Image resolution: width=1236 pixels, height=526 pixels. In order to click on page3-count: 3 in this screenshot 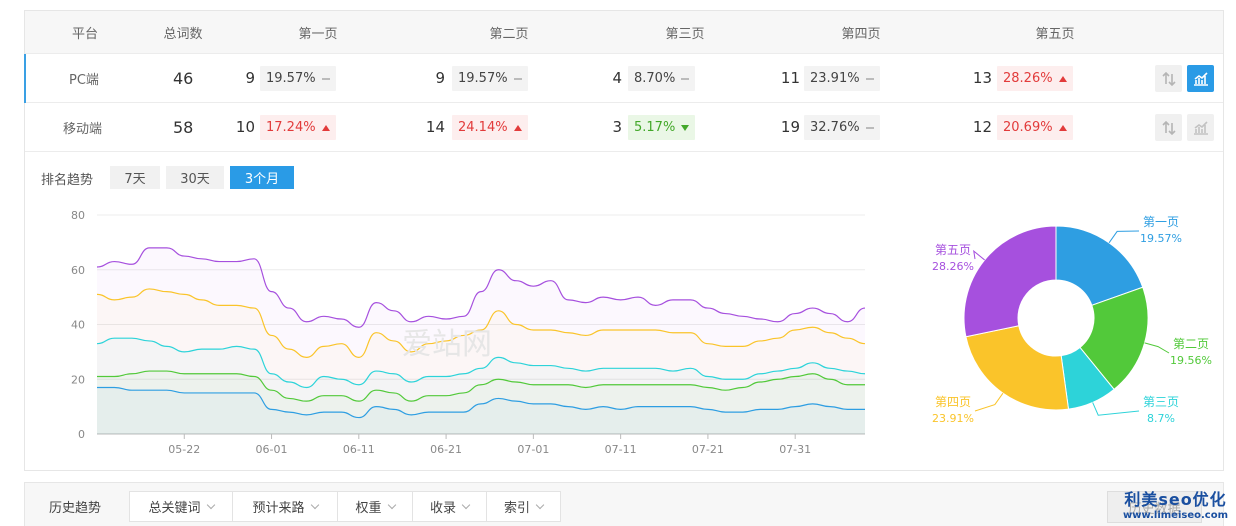, I will do `click(617, 127)`.